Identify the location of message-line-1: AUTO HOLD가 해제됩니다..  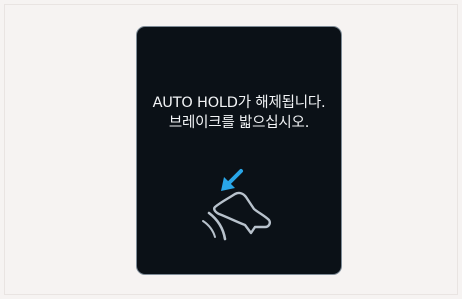
(239, 103).